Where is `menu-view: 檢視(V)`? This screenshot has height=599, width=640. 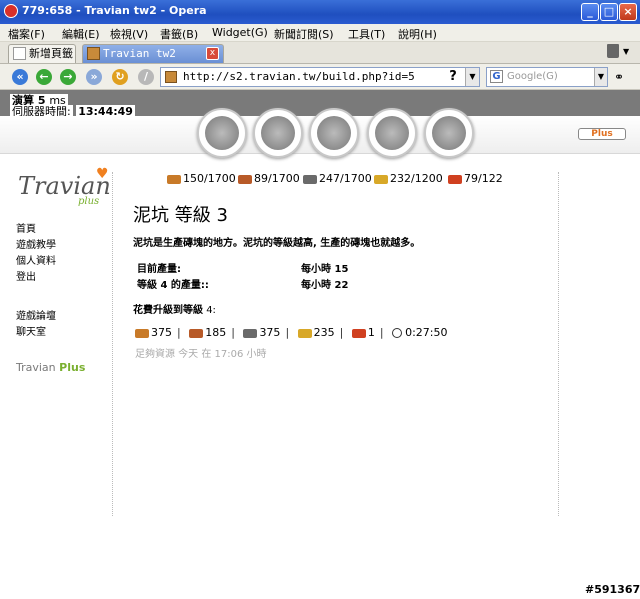
menu-view: 檢視(V) is located at coordinates (129, 34).